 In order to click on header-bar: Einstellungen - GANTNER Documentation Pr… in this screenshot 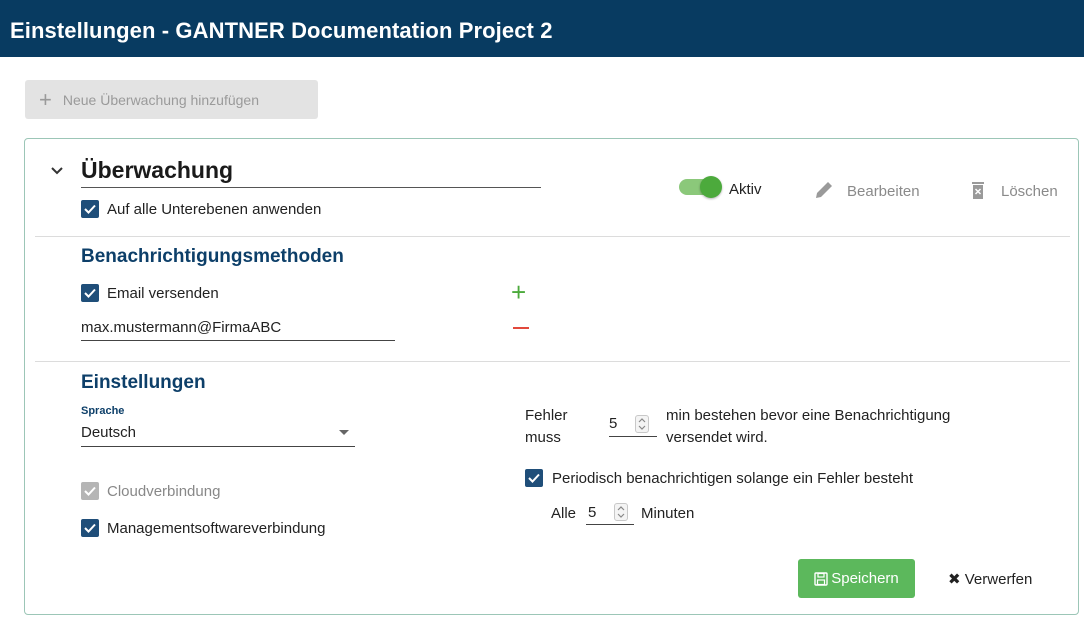, I will do `click(542, 28)`.